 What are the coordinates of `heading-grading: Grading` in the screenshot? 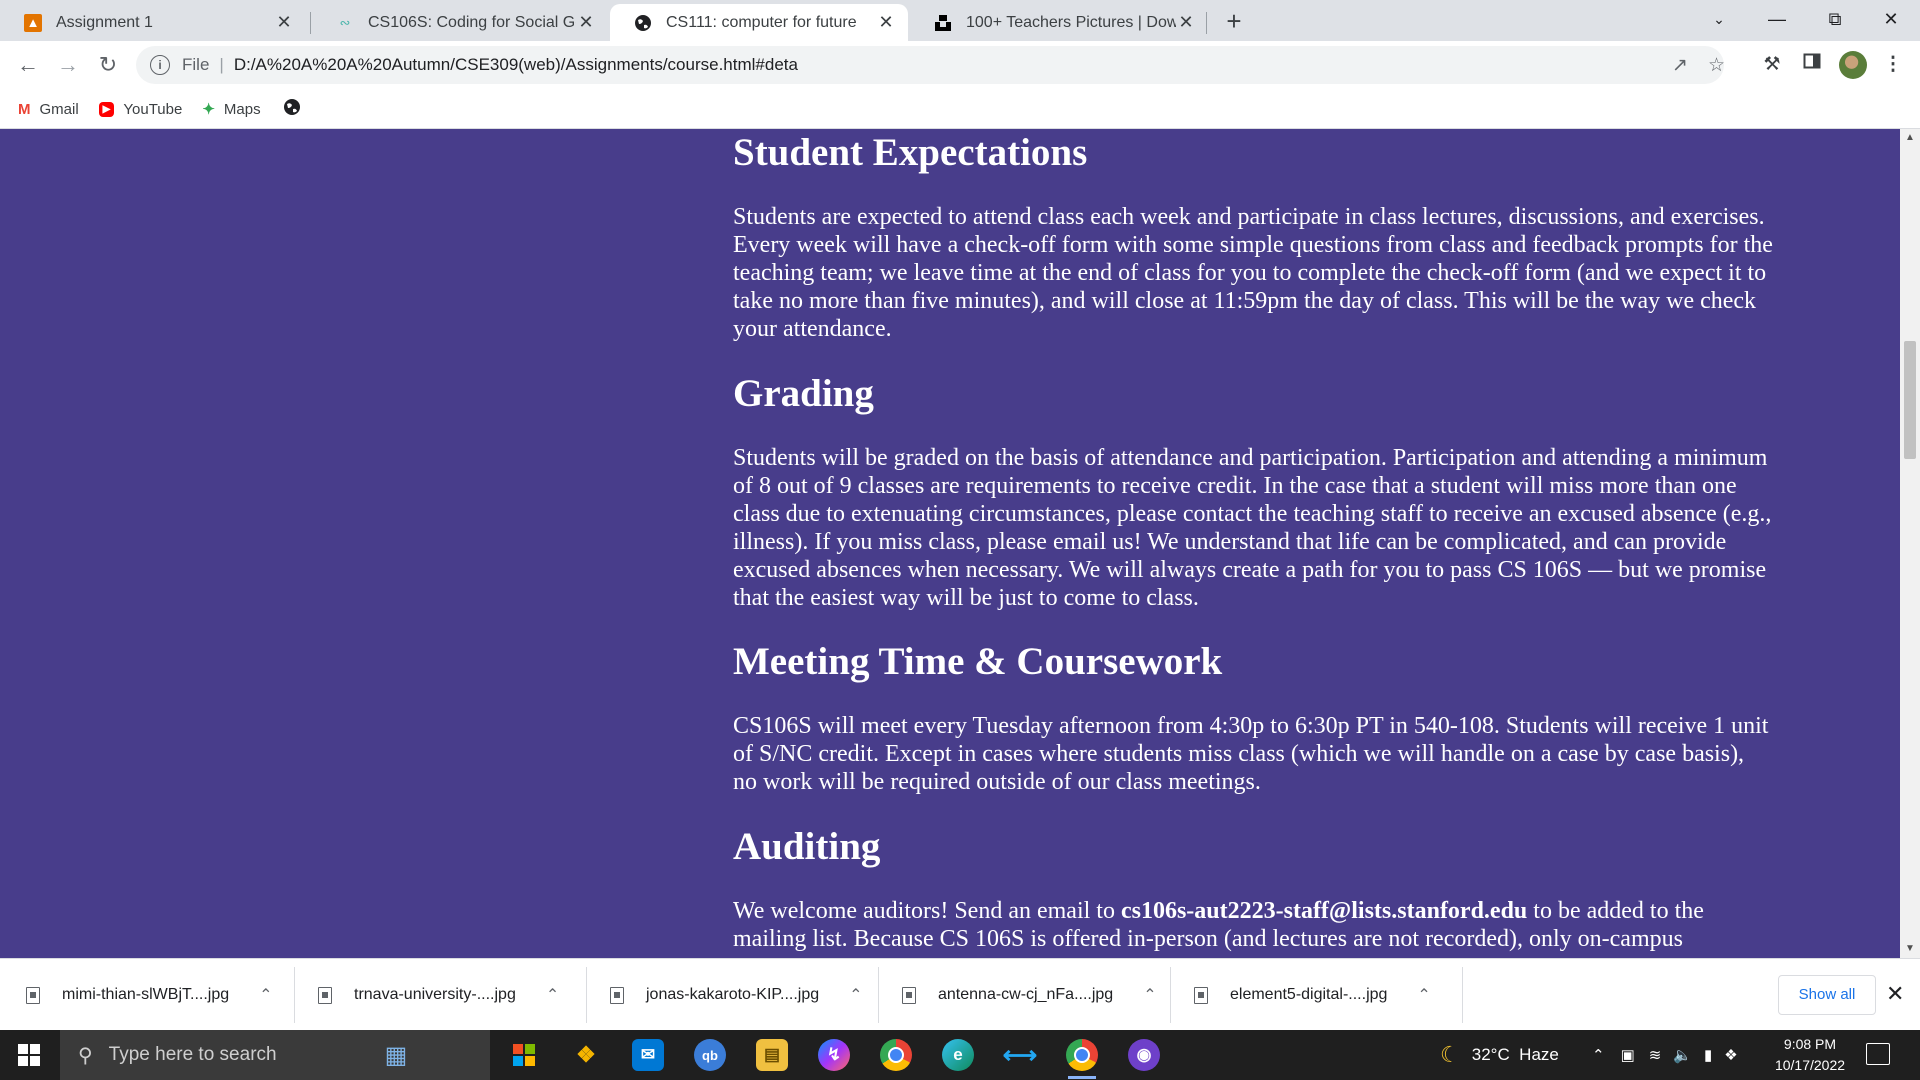 It's located at (803, 393).